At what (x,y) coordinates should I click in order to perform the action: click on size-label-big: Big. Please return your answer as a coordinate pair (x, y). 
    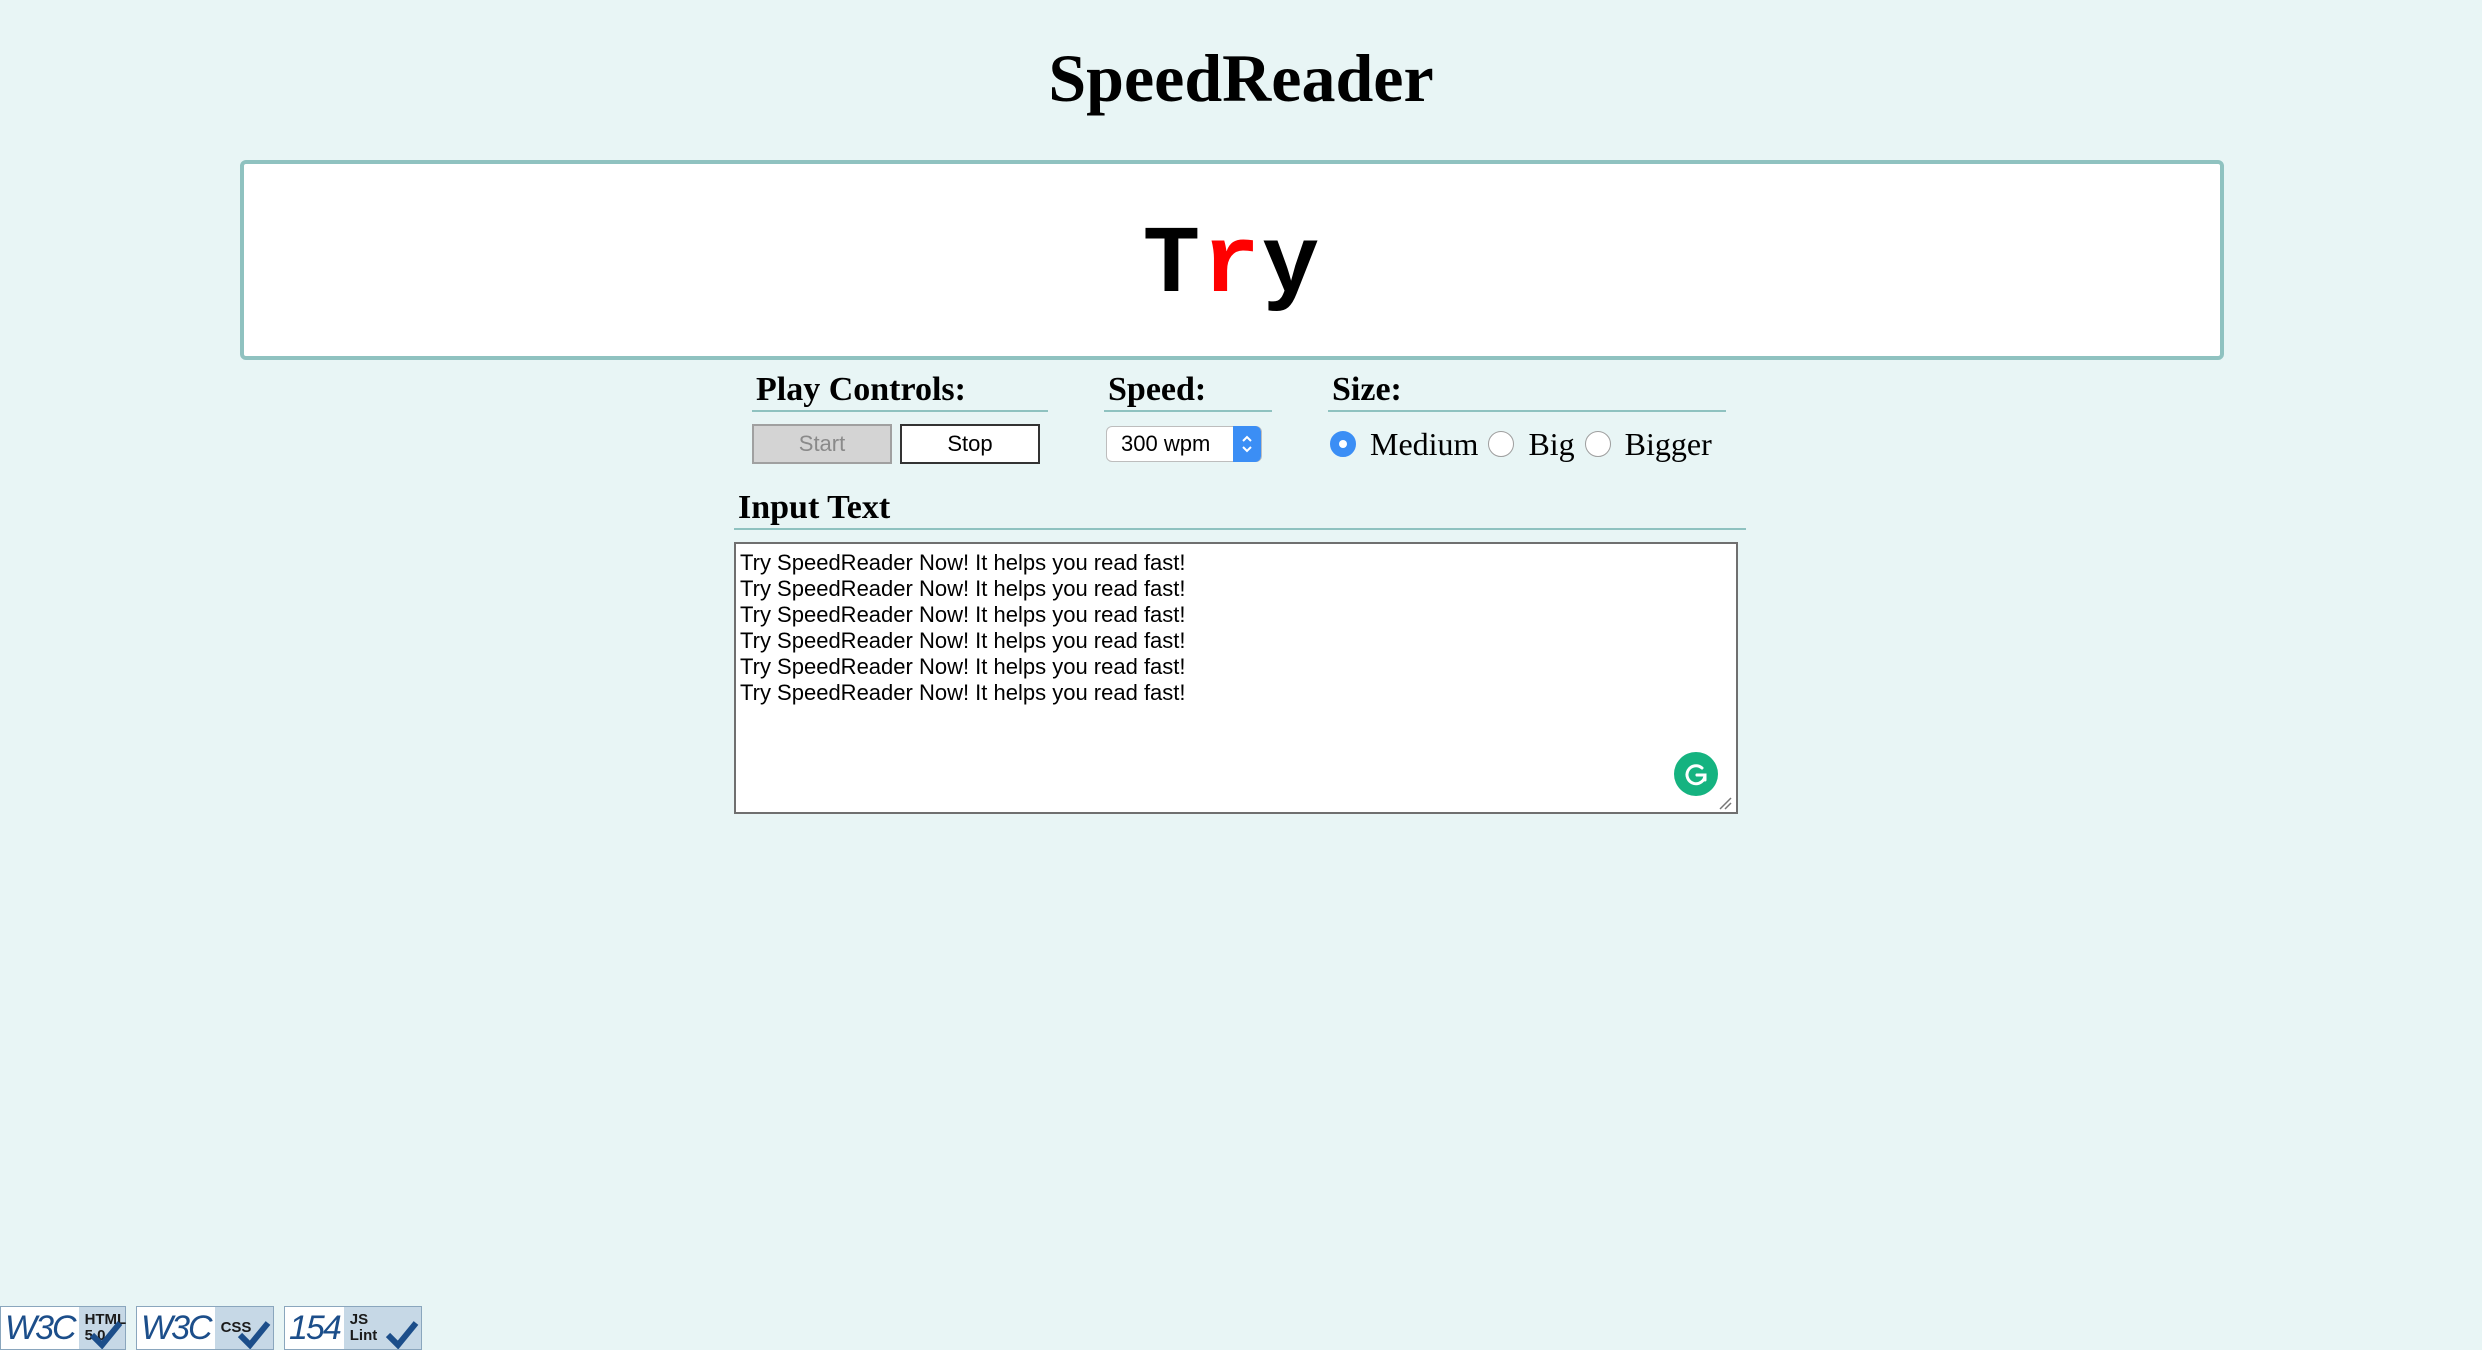
    Looking at the image, I should click on (1551, 443).